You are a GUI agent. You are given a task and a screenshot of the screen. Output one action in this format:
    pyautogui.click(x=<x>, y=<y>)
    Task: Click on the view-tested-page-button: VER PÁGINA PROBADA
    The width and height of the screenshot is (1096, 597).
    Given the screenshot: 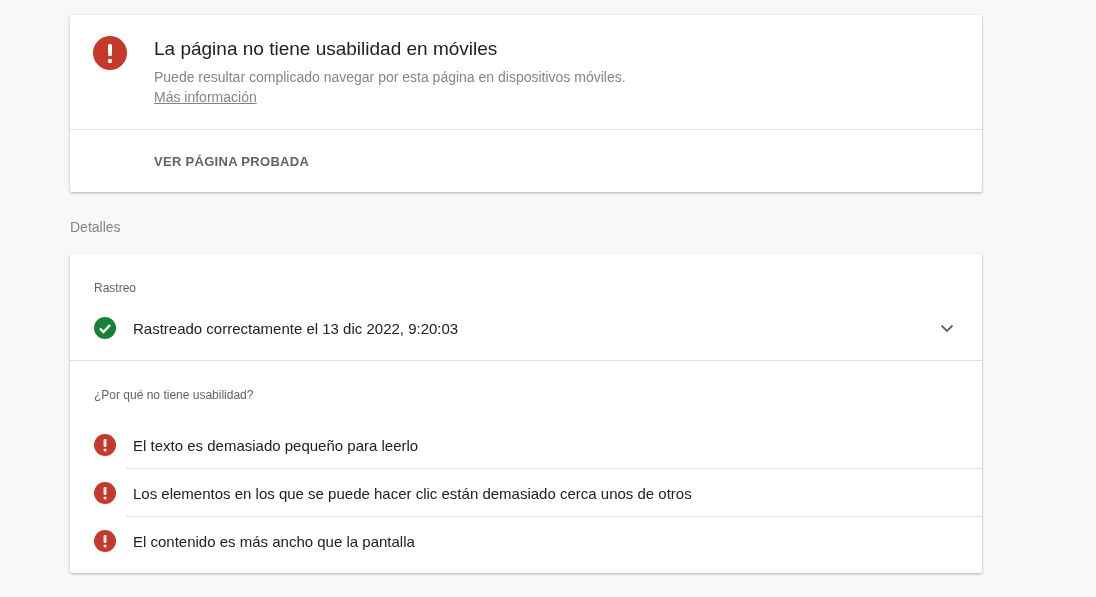 What is the action you would take?
    pyautogui.click(x=232, y=161)
    